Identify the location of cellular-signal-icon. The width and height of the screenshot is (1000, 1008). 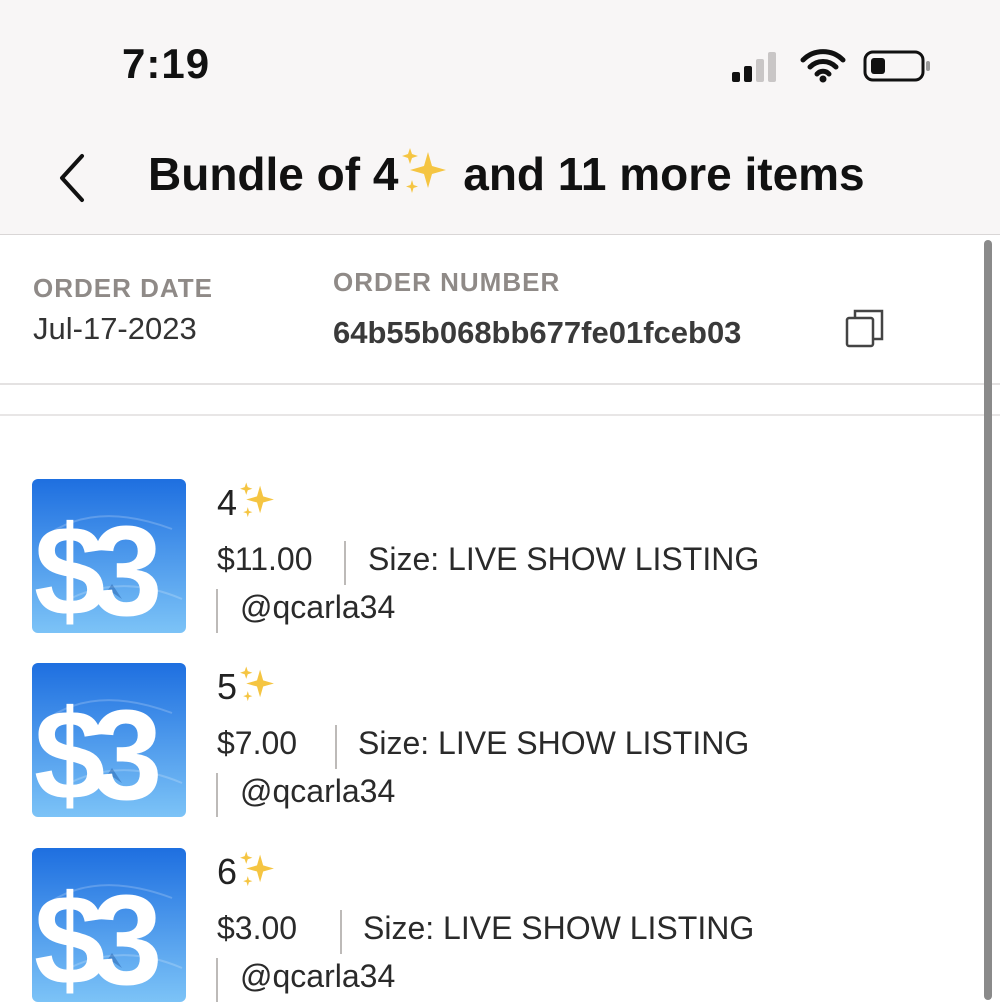
(754, 67).